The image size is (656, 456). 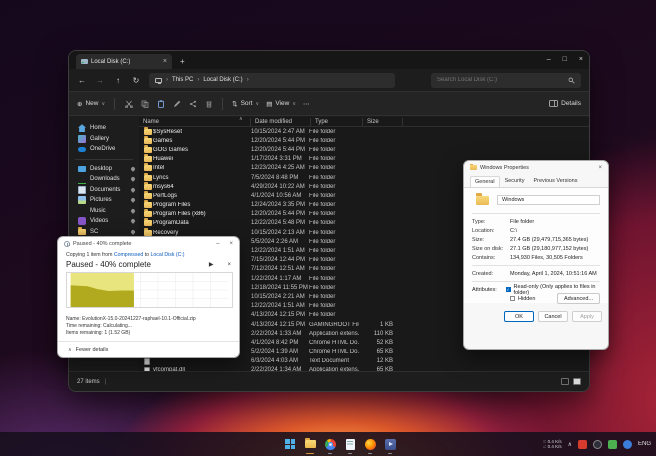 I want to click on new-button: ⊕ New ∨, so click(x=91, y=104).